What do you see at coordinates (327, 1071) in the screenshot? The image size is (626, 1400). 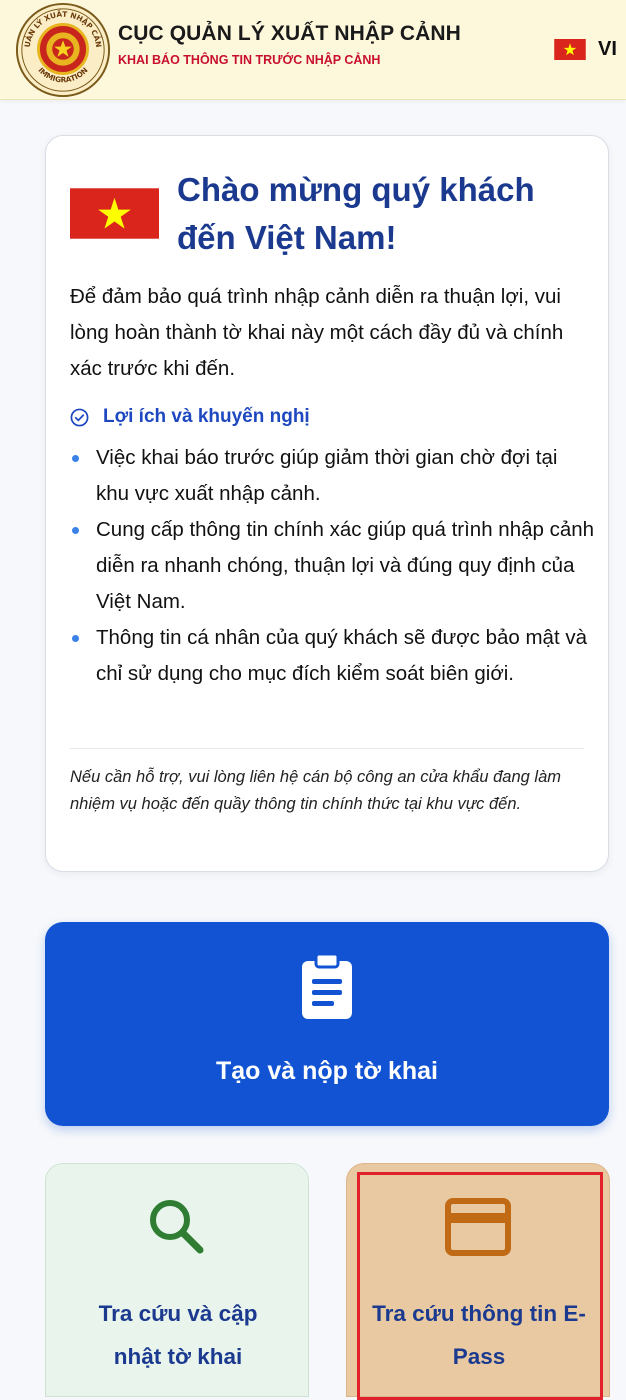 I see `create-declaration-label: Tạo và nộp tờ khai` at bounding box center [327, 1071].